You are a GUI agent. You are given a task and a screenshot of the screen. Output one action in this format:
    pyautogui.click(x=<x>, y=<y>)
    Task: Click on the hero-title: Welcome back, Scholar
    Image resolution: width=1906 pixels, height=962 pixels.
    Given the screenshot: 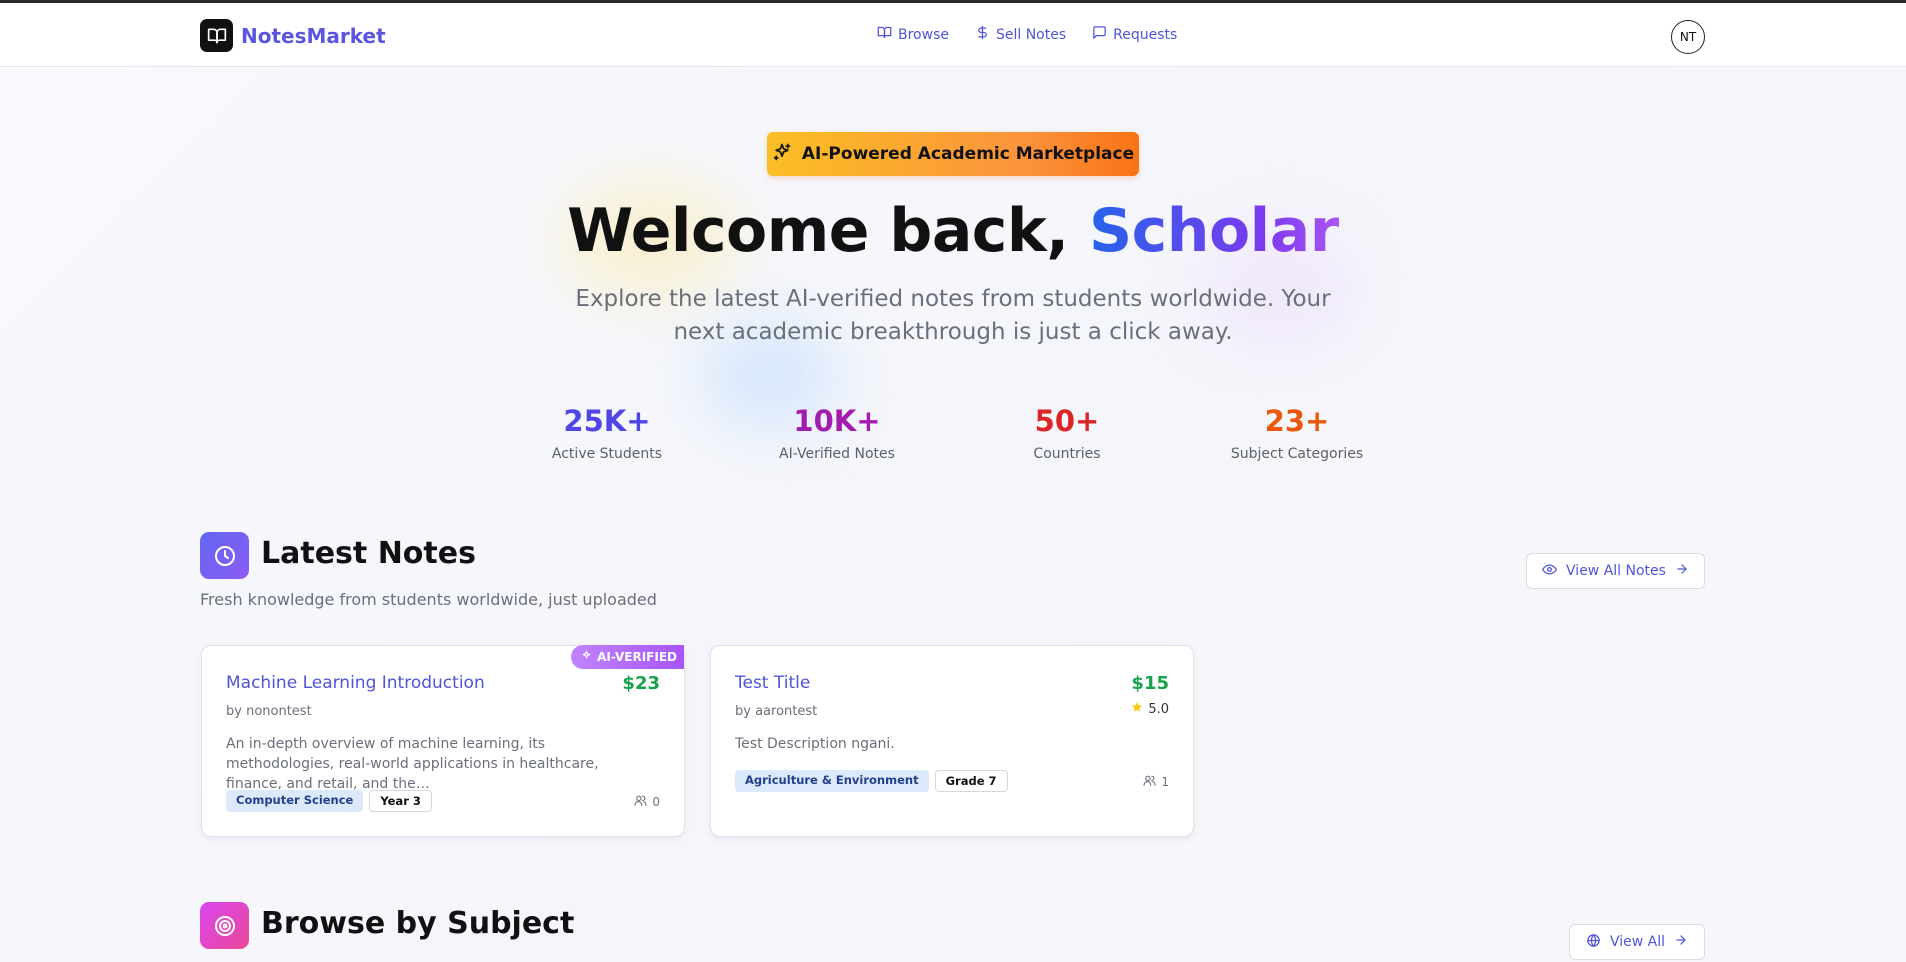 What is the action you would take?
    pyautogui.click(x=953, y=231)
    